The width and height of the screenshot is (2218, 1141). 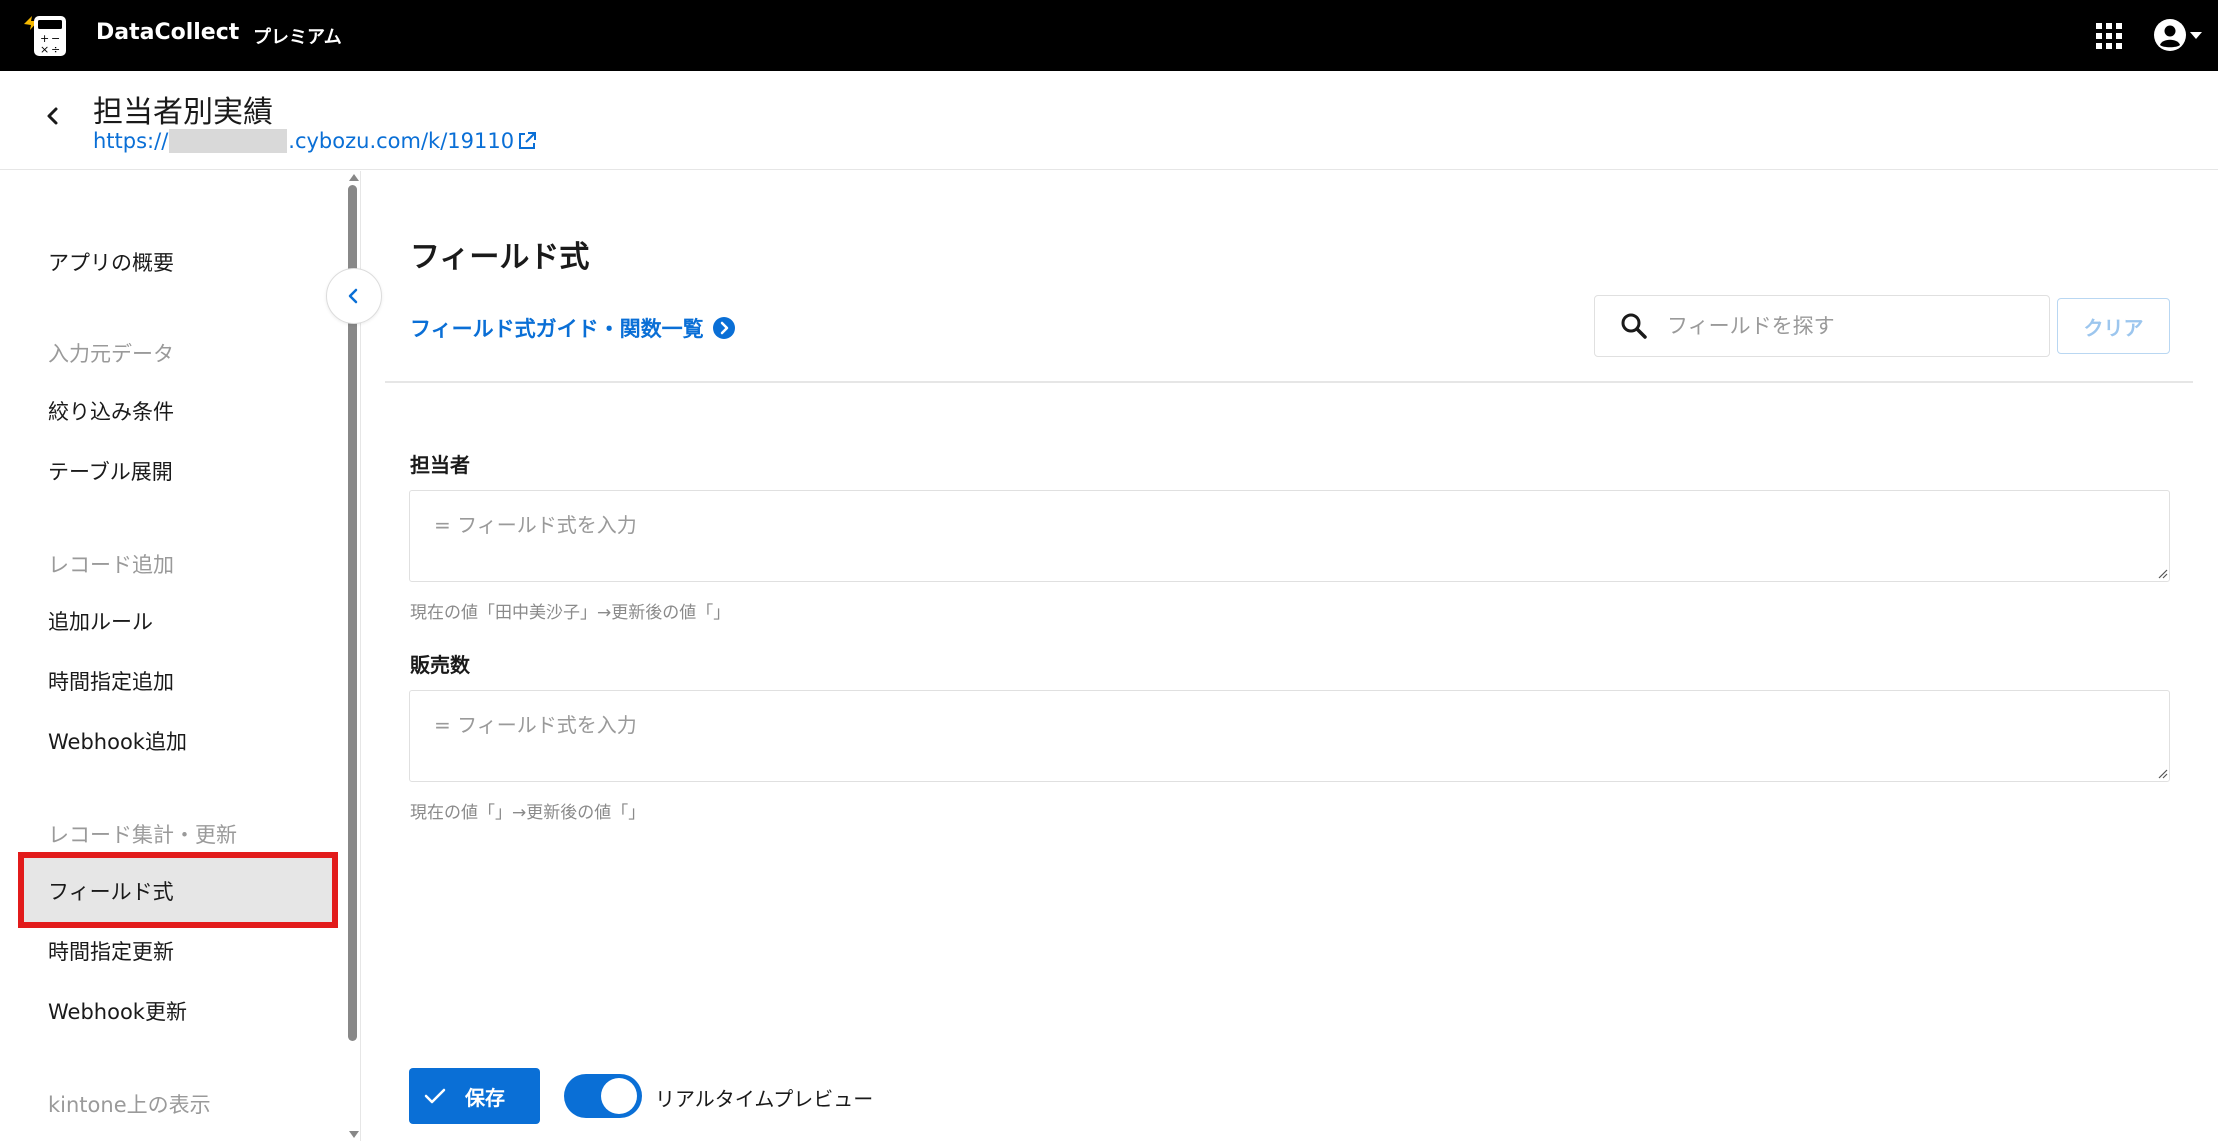 What do you see at coordinates (111, 565) in the screenshot?
I see `sidebar-section-record-add: レコード追加` at bounding box center [111, 565].